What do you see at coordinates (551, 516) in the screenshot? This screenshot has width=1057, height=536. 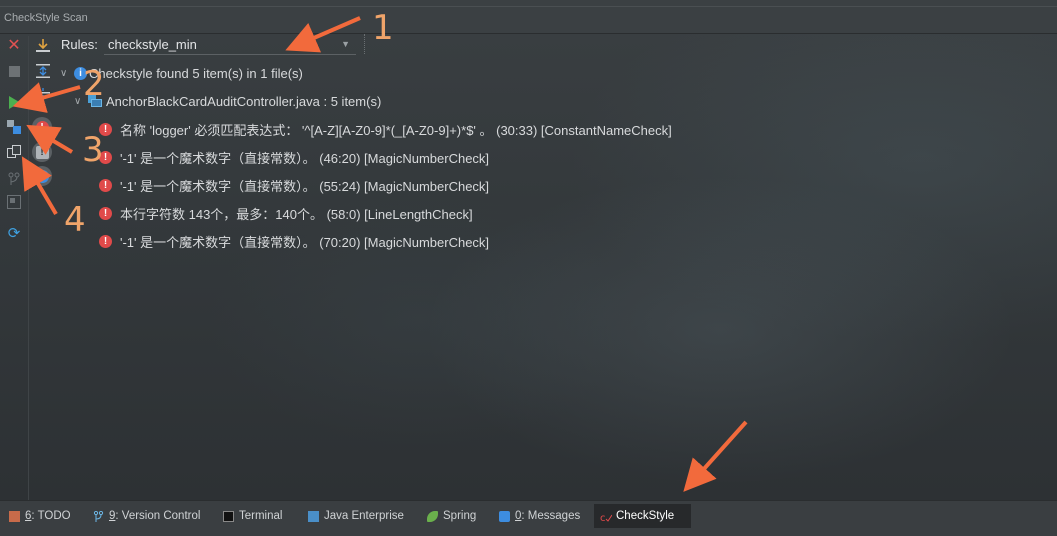 I see `tab-label: : Messages` at bounding box center [551, 516].